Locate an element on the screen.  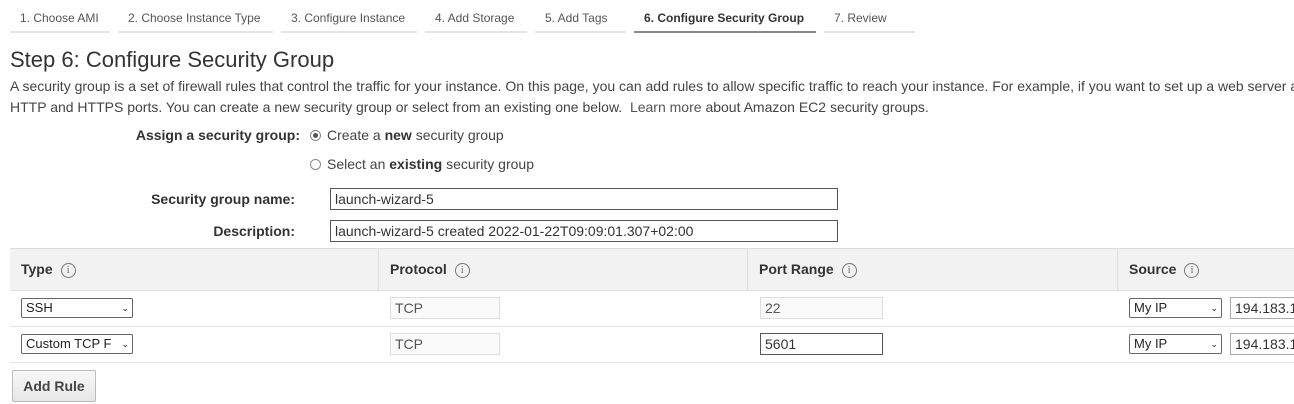
learn-more-link: Learn more is located at coordinates (666, 107).